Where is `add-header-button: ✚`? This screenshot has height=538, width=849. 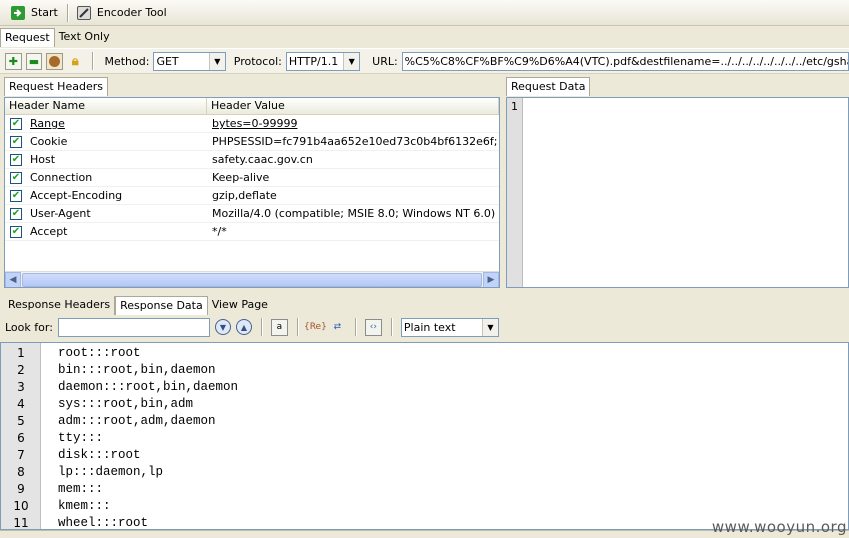 add-header-button: ✚ is located at coordinates (13, 61).